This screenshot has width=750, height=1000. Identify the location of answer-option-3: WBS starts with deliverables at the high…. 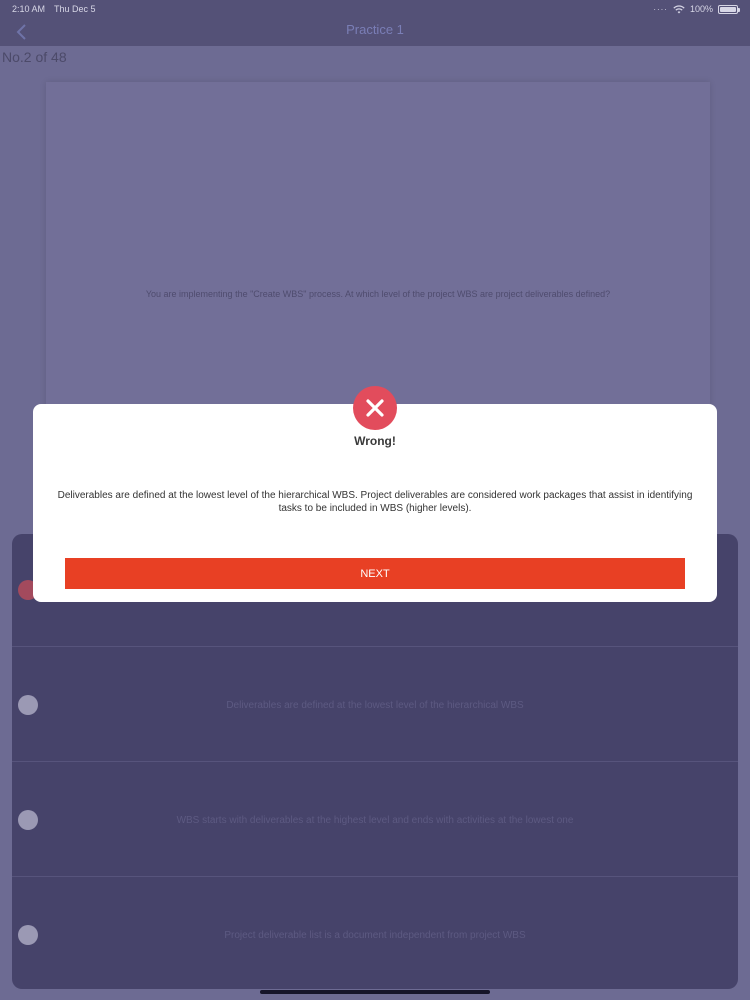
(375, 818).